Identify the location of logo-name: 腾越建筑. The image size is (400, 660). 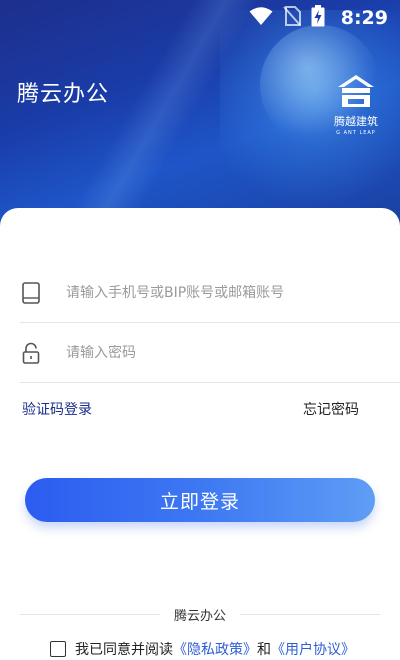
(356, 121).